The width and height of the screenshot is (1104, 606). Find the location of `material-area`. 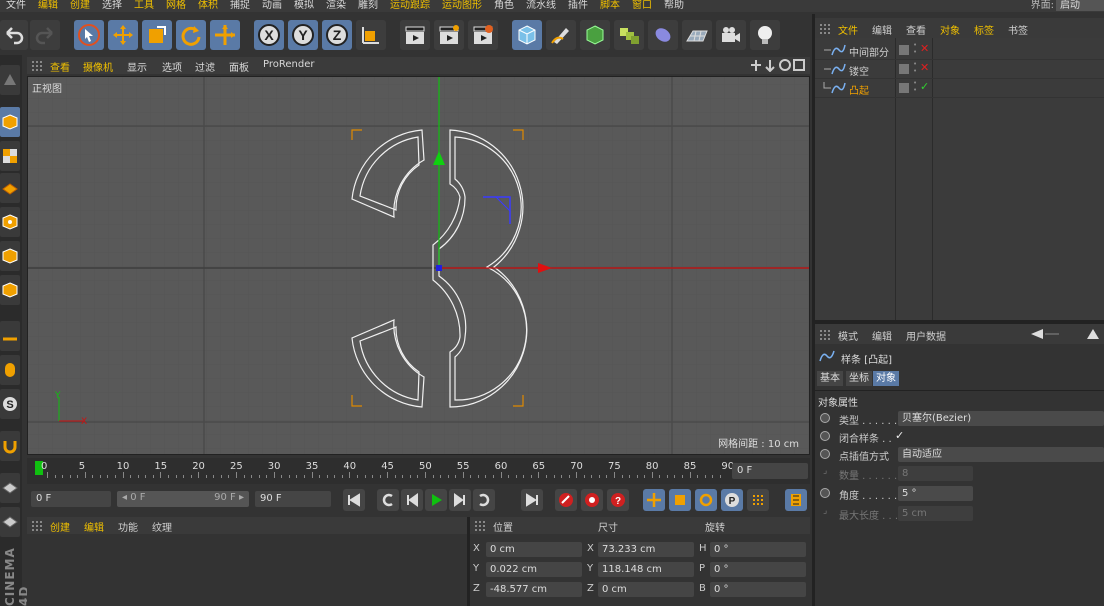

material-area is located at coordinates (247, 570).